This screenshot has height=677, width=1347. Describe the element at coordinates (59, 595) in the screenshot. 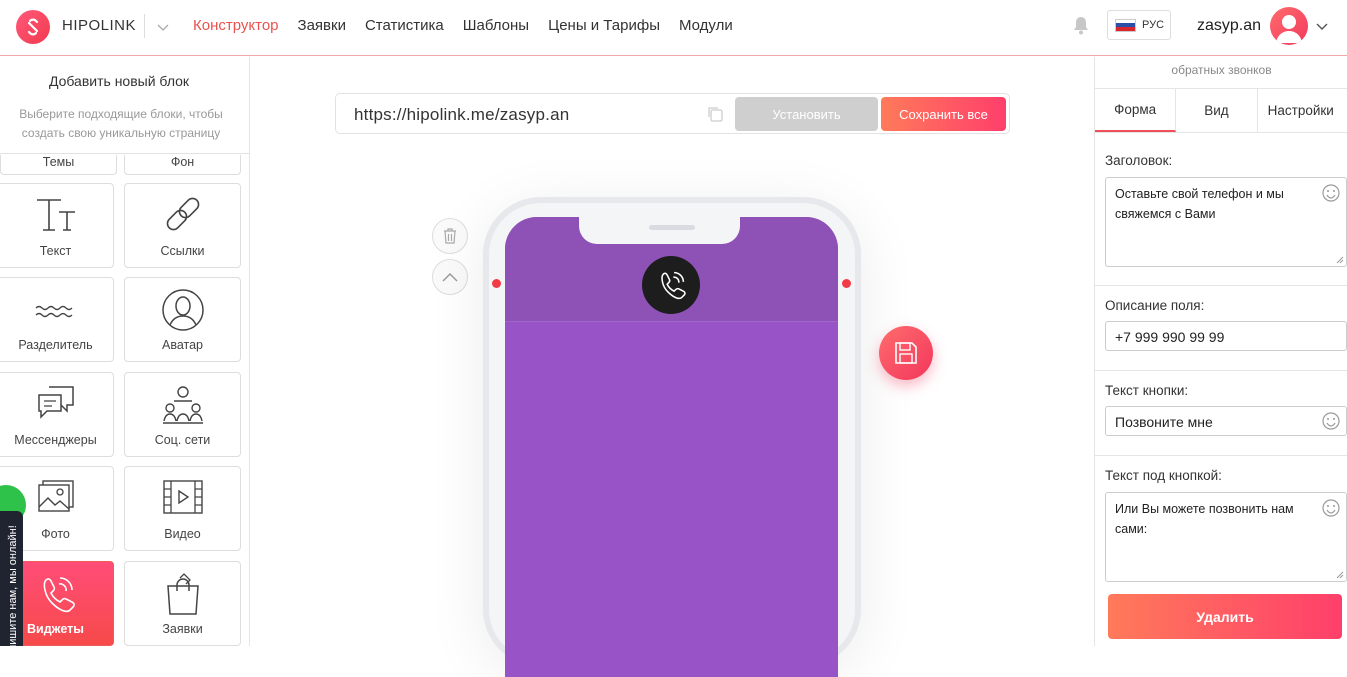

I see `phone-icon` at that location.